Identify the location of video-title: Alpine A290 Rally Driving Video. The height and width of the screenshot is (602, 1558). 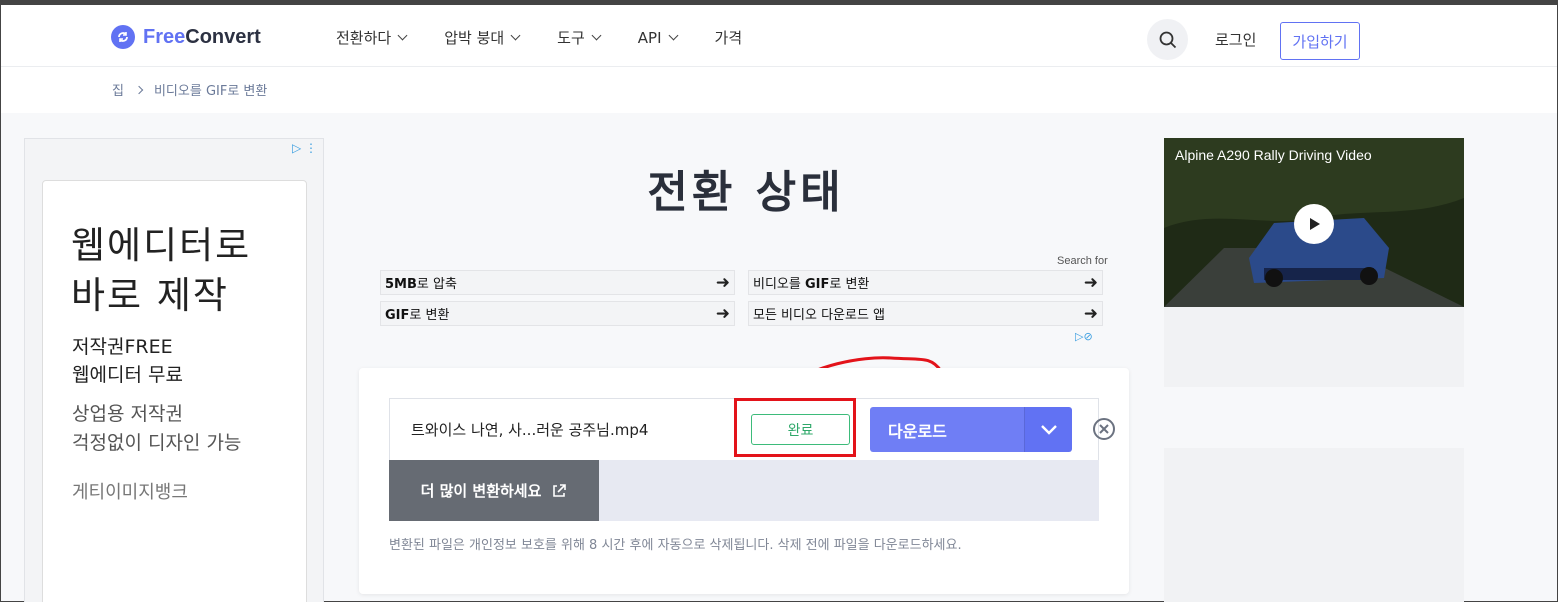
(1273, 155).